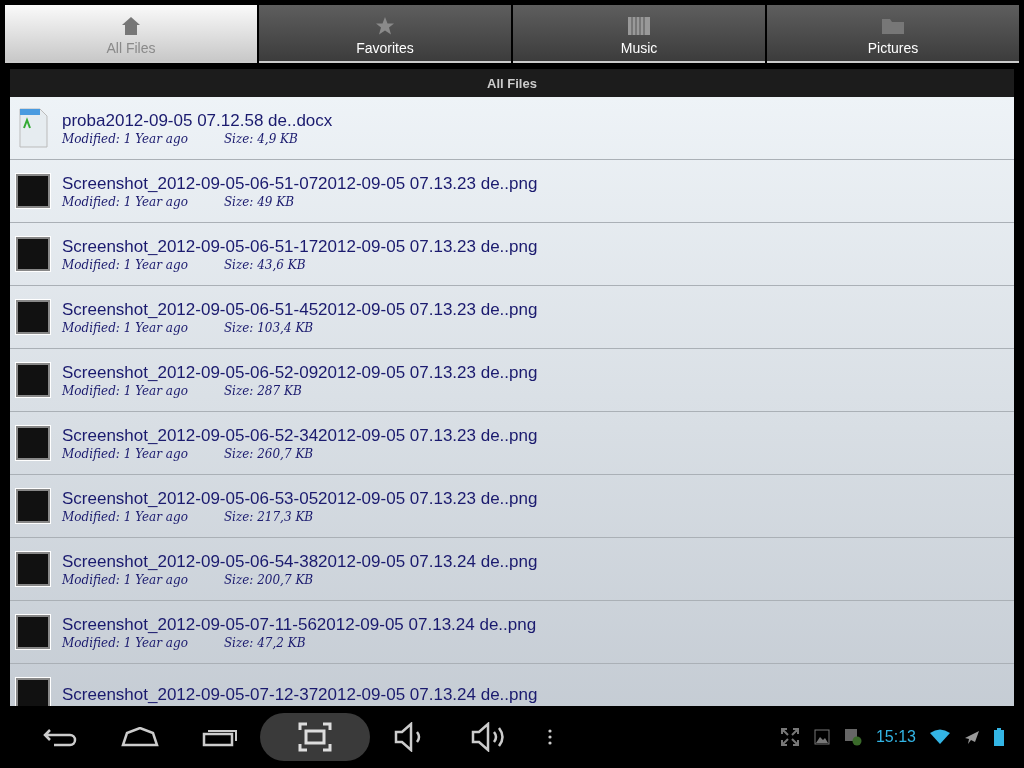 The image size is (1024, 768). Describe the element at coordinates (299, 624) in the screenshot. I see `file-name: Screenshot_2012-09-05-07-11-562012-09-05 07.13.24 de..png` at that location.